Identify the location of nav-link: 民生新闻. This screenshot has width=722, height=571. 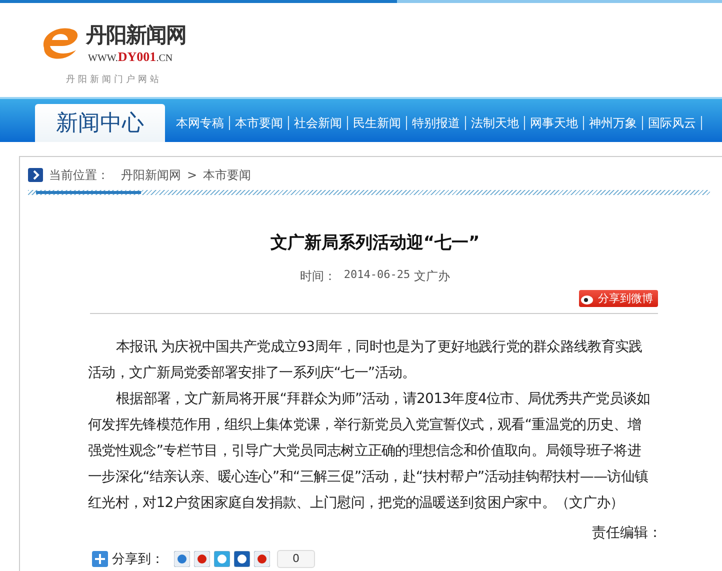
(377, 123).